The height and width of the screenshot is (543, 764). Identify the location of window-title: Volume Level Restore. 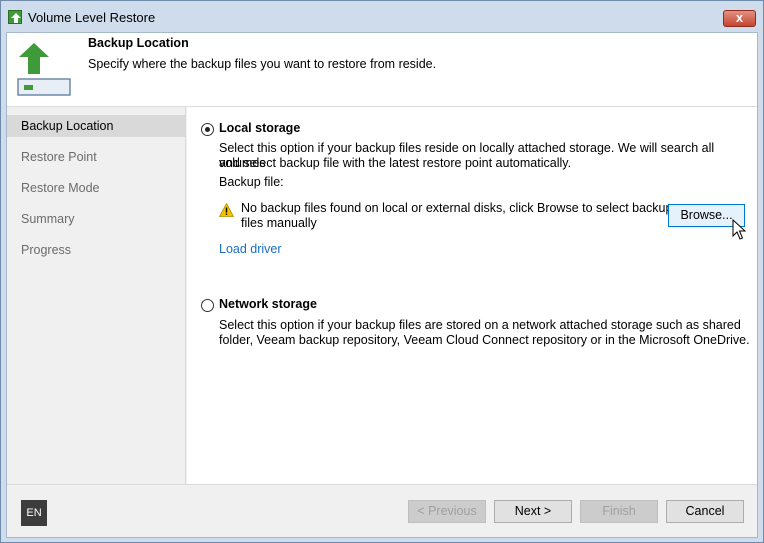
(92, 17).